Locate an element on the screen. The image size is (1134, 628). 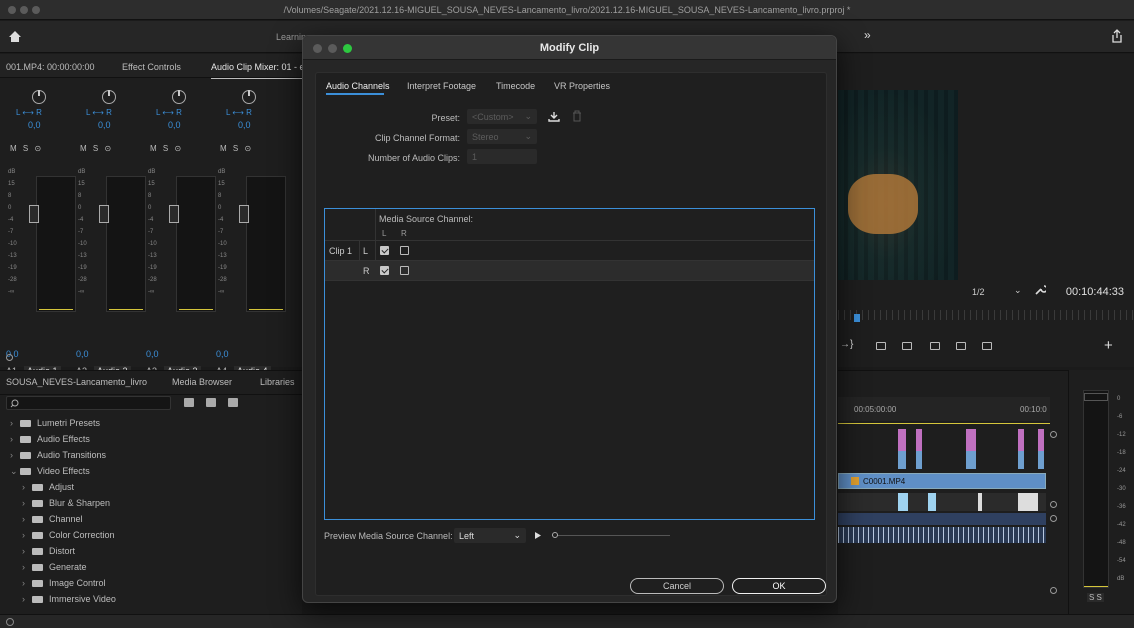
fx-item-audio-effects: › Audio Effects is located at coordinates (50, 439).